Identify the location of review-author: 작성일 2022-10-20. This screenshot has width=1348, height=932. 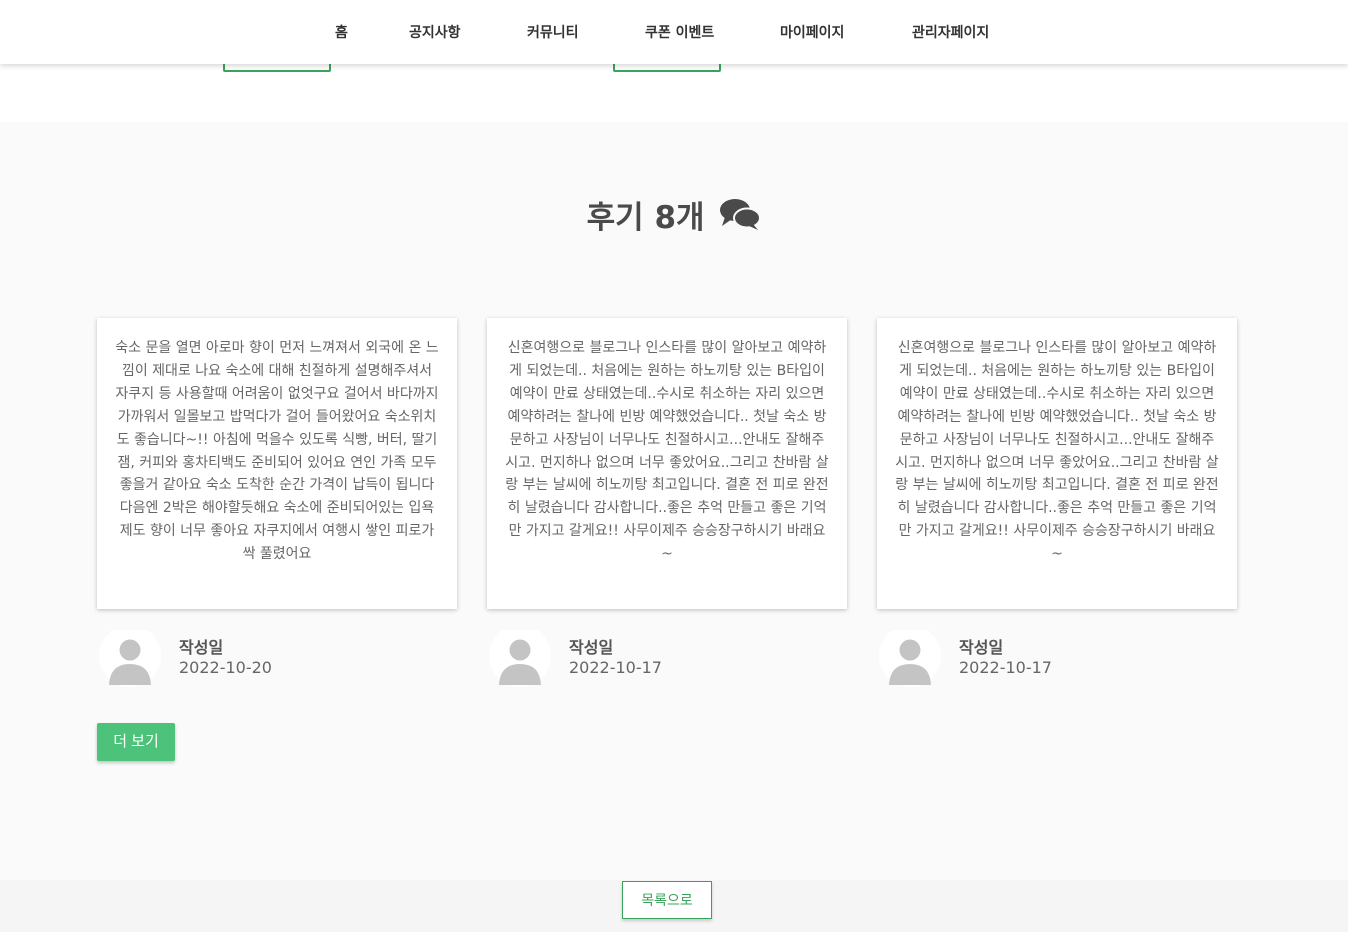
(247, 658).